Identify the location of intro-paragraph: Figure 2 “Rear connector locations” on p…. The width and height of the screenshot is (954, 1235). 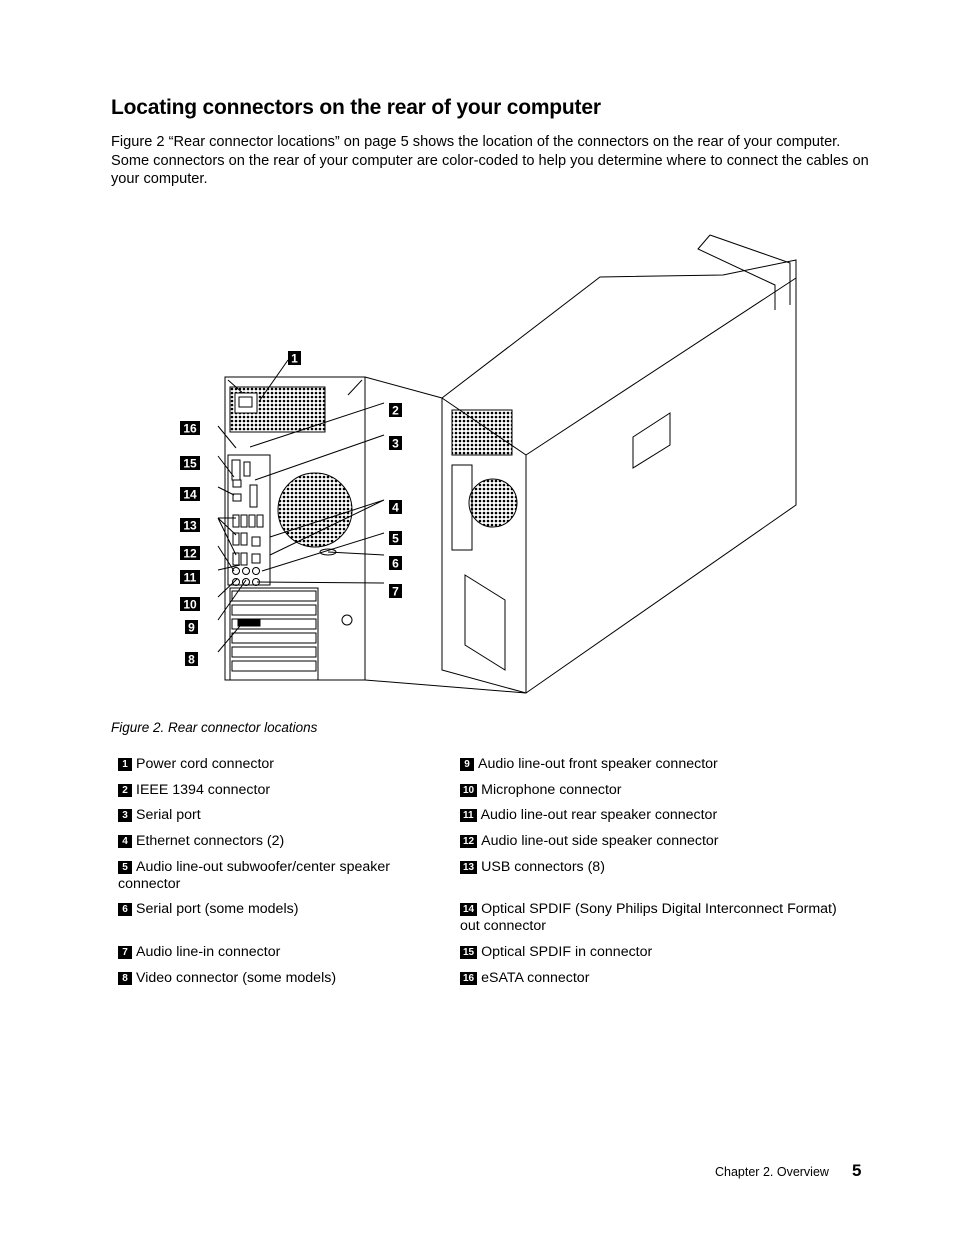
(490, 161).